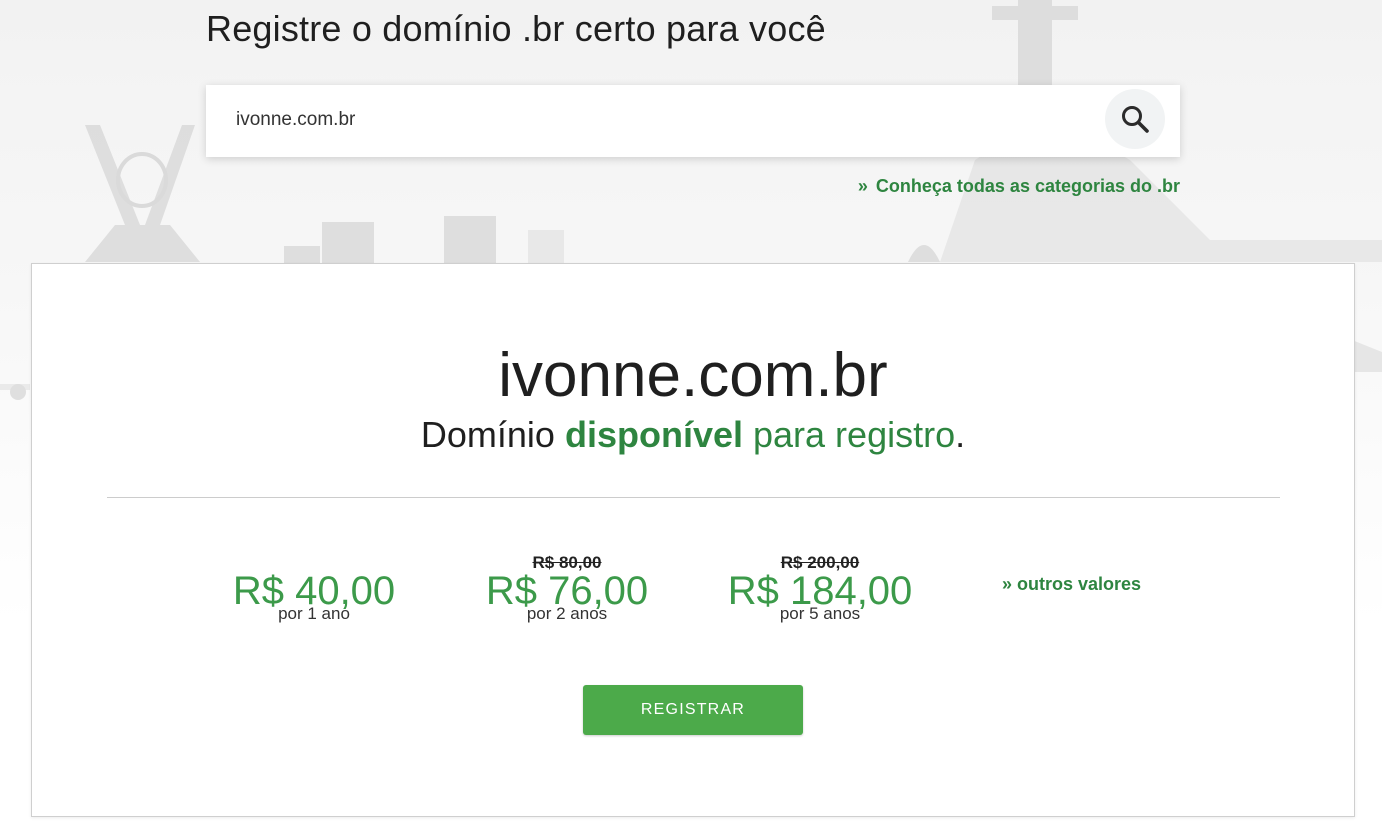 This screenshot has height=833, width=1382. What do you see at coordinates (516, 28) in the screenshot?
I see `page-headline: Registre o domínio .br certo para você` at bounding box center [516, 28].